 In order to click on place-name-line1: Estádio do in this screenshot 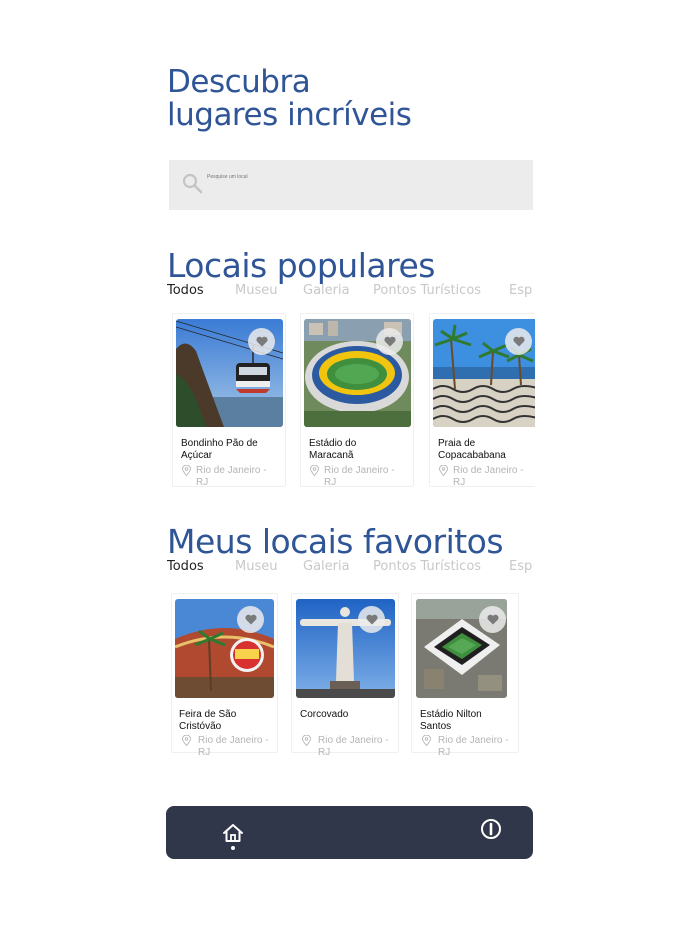, I will do `click(333, 443)`.